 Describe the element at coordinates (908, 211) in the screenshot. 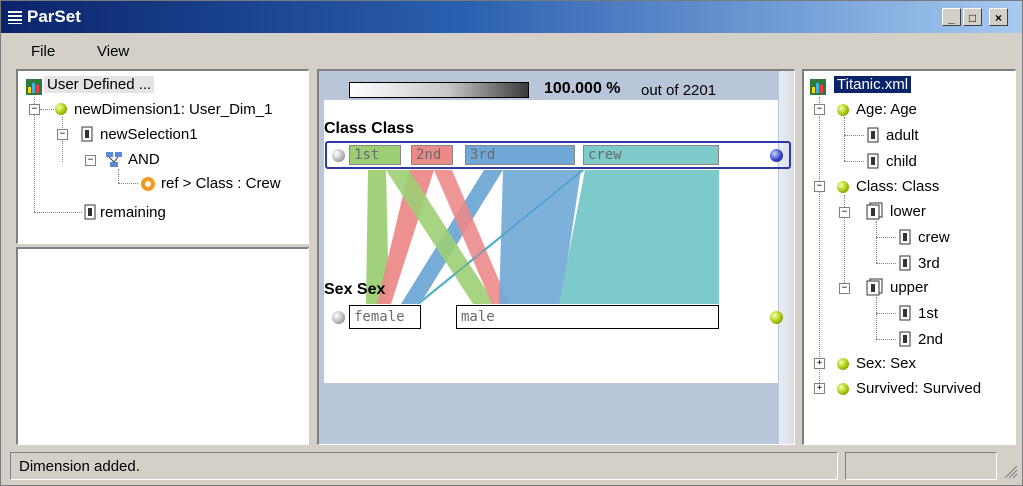

I see `tree-node-lower: lower` at that location.